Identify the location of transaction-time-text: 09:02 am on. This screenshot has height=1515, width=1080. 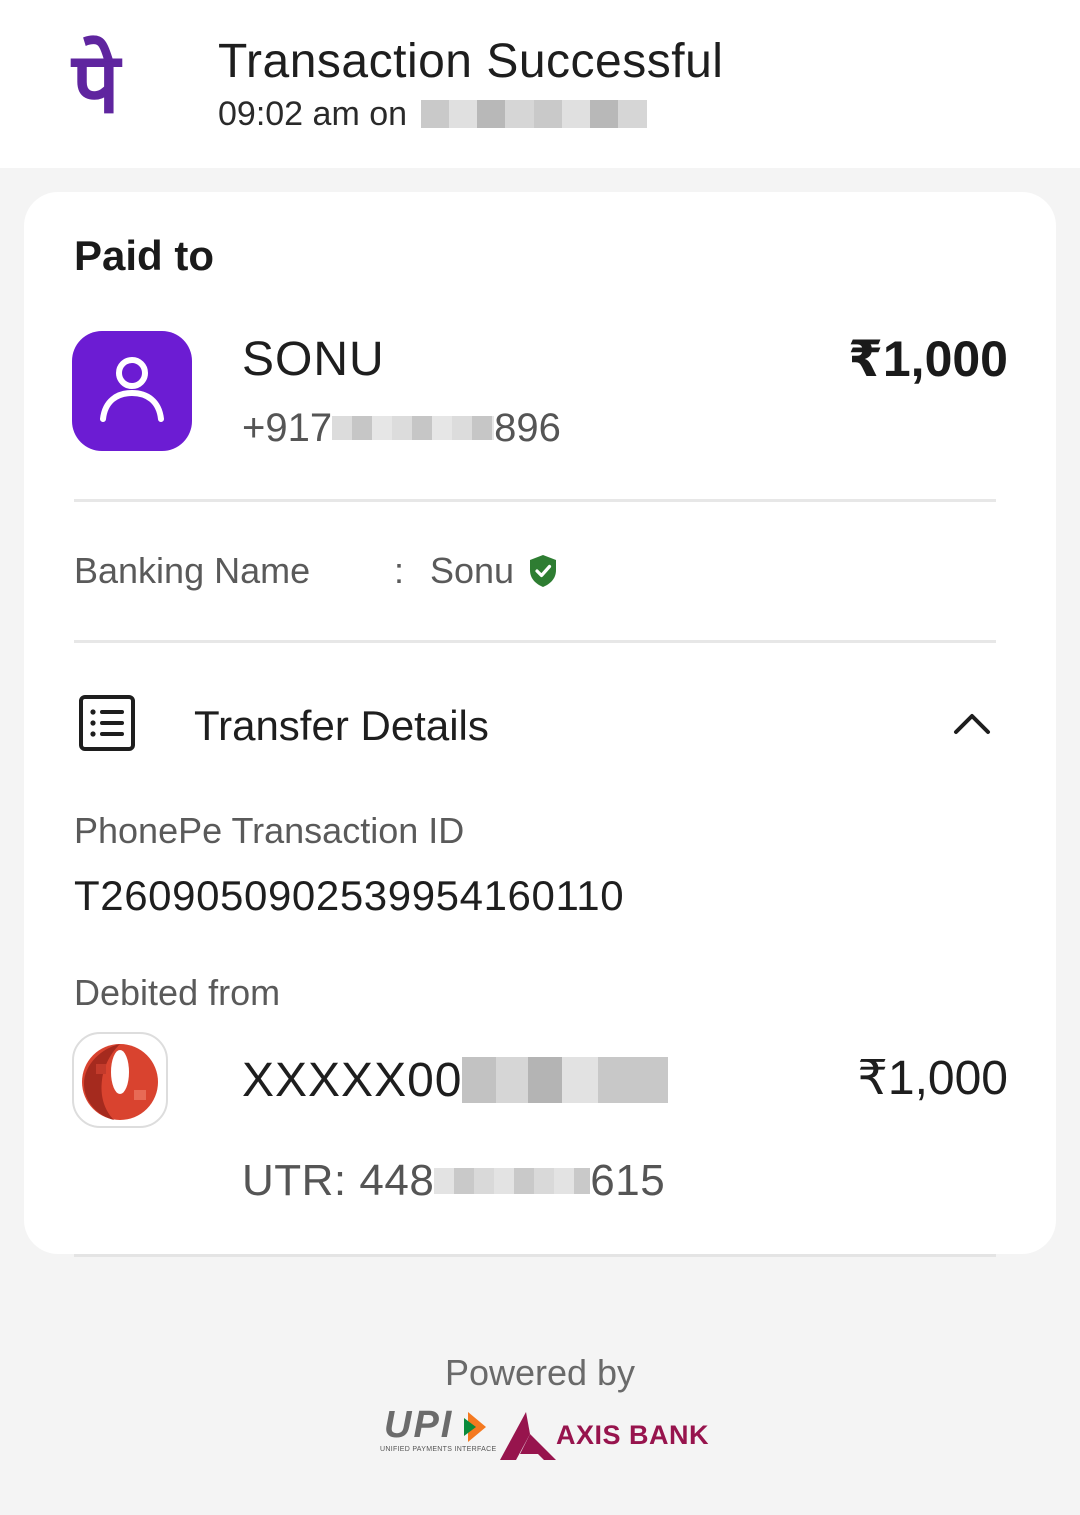
(313, 113).